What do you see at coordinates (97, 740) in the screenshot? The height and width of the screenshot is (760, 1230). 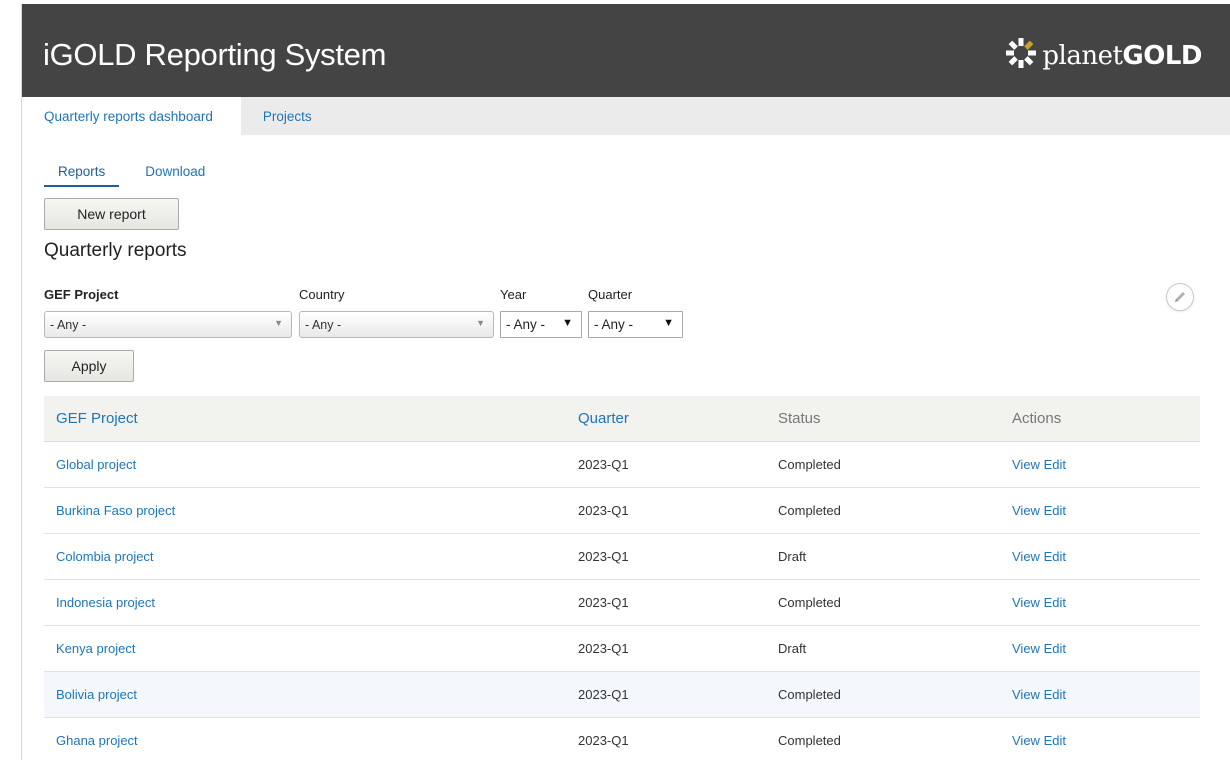 I see `project-link: Ghana project` at bounding box center [97, 740].